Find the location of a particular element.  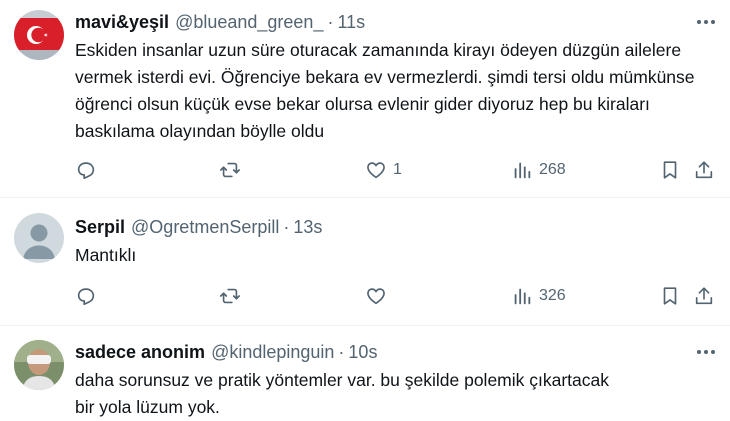

timestamp: 13s is located at coordinates (307, 227).